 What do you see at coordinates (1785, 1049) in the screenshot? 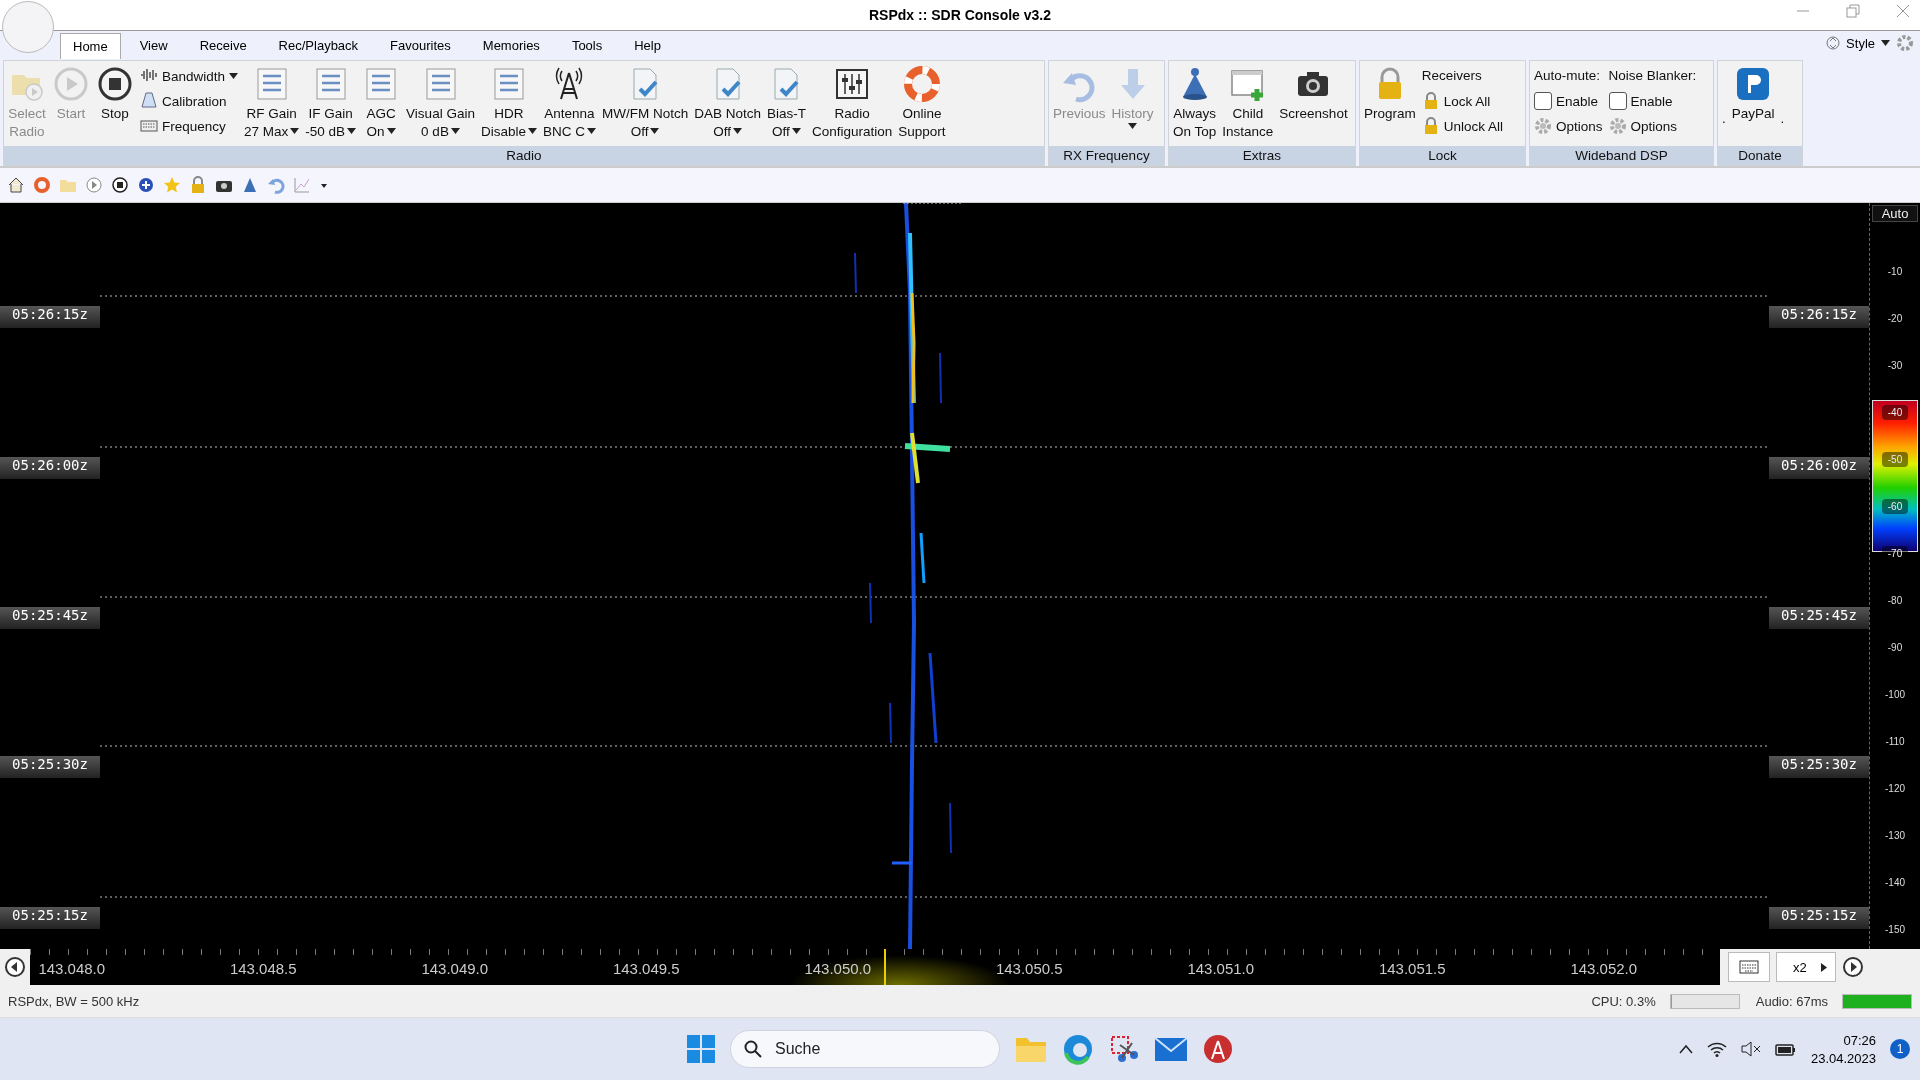
I see `battery-icon` at bounding box center [1785, 1049].